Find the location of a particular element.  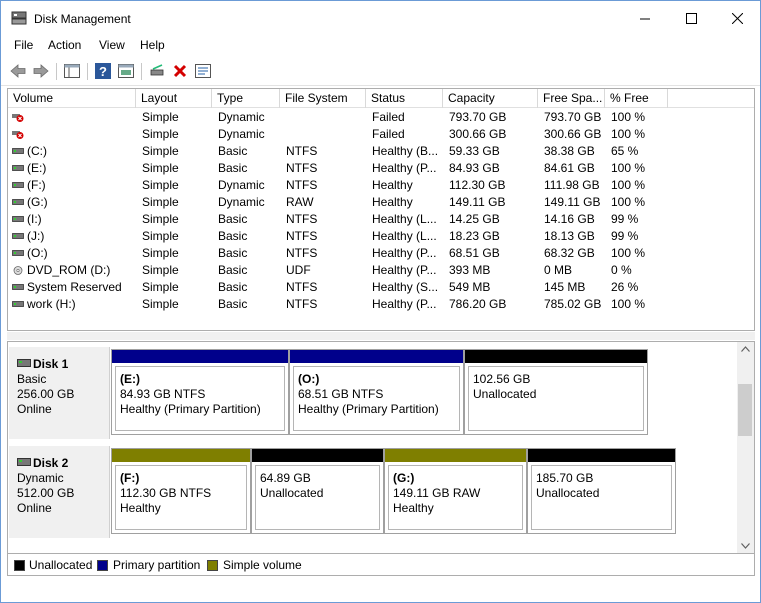

connect-drive-icon is located at coordinates (157, 70).